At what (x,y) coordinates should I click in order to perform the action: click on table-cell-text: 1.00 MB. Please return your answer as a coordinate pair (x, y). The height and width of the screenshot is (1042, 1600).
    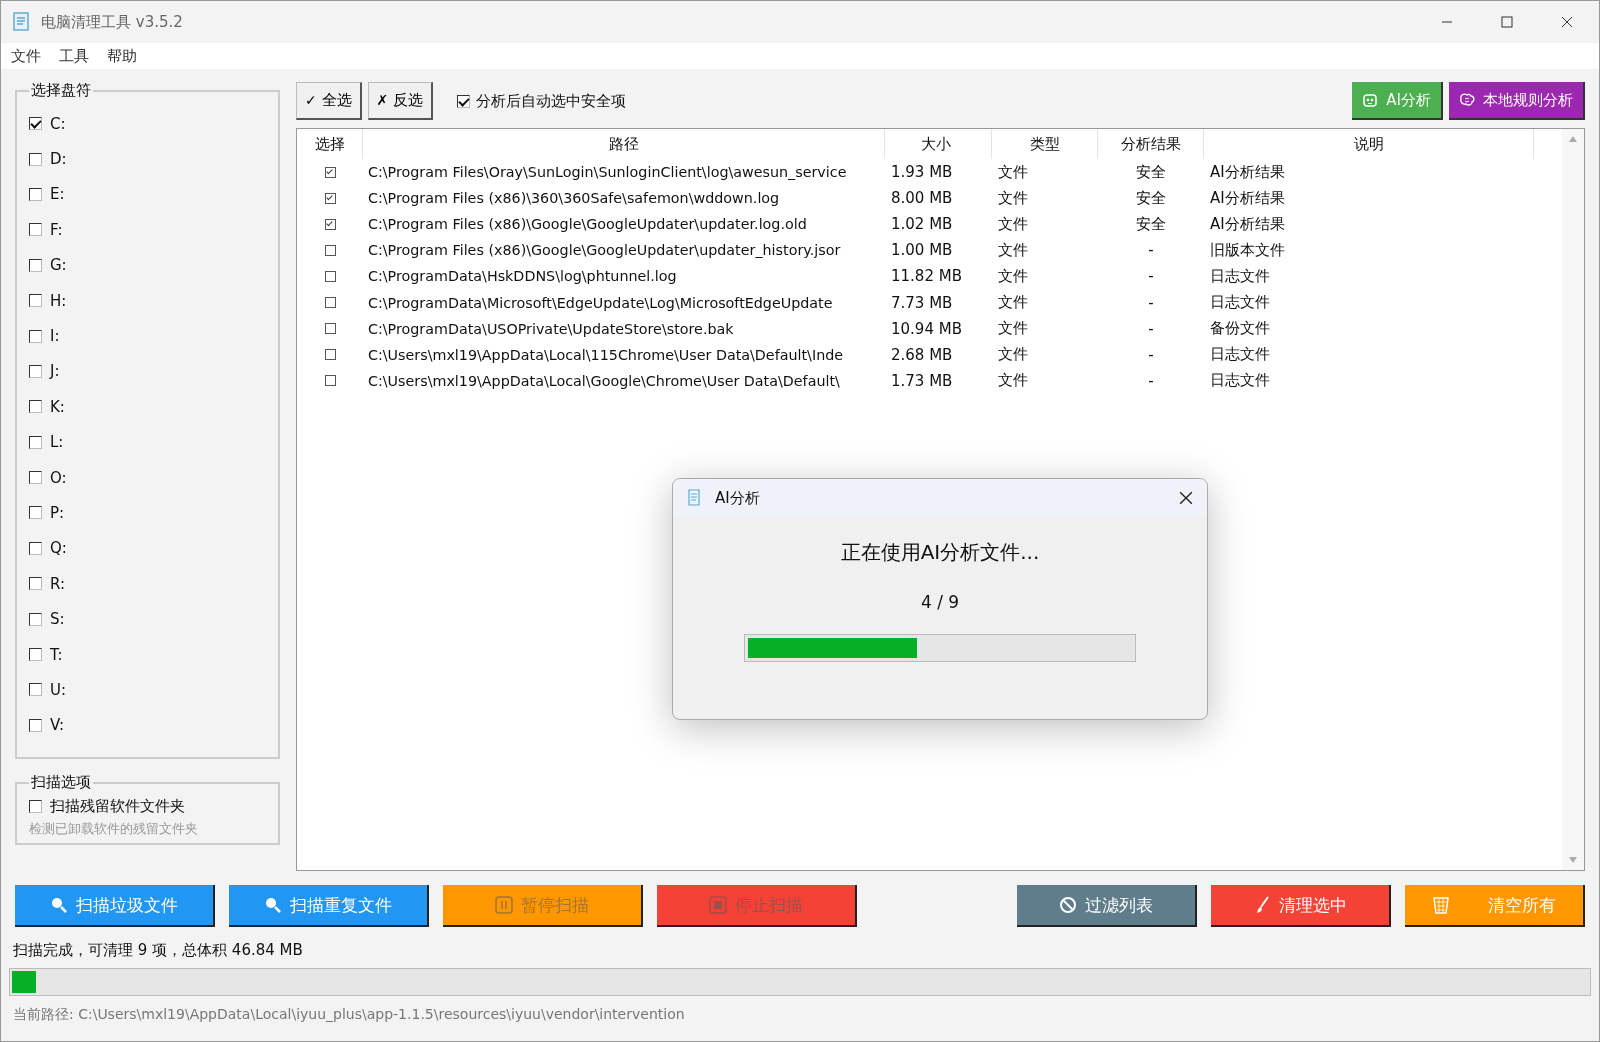
    Looking at the image, I should click on (922, 250).